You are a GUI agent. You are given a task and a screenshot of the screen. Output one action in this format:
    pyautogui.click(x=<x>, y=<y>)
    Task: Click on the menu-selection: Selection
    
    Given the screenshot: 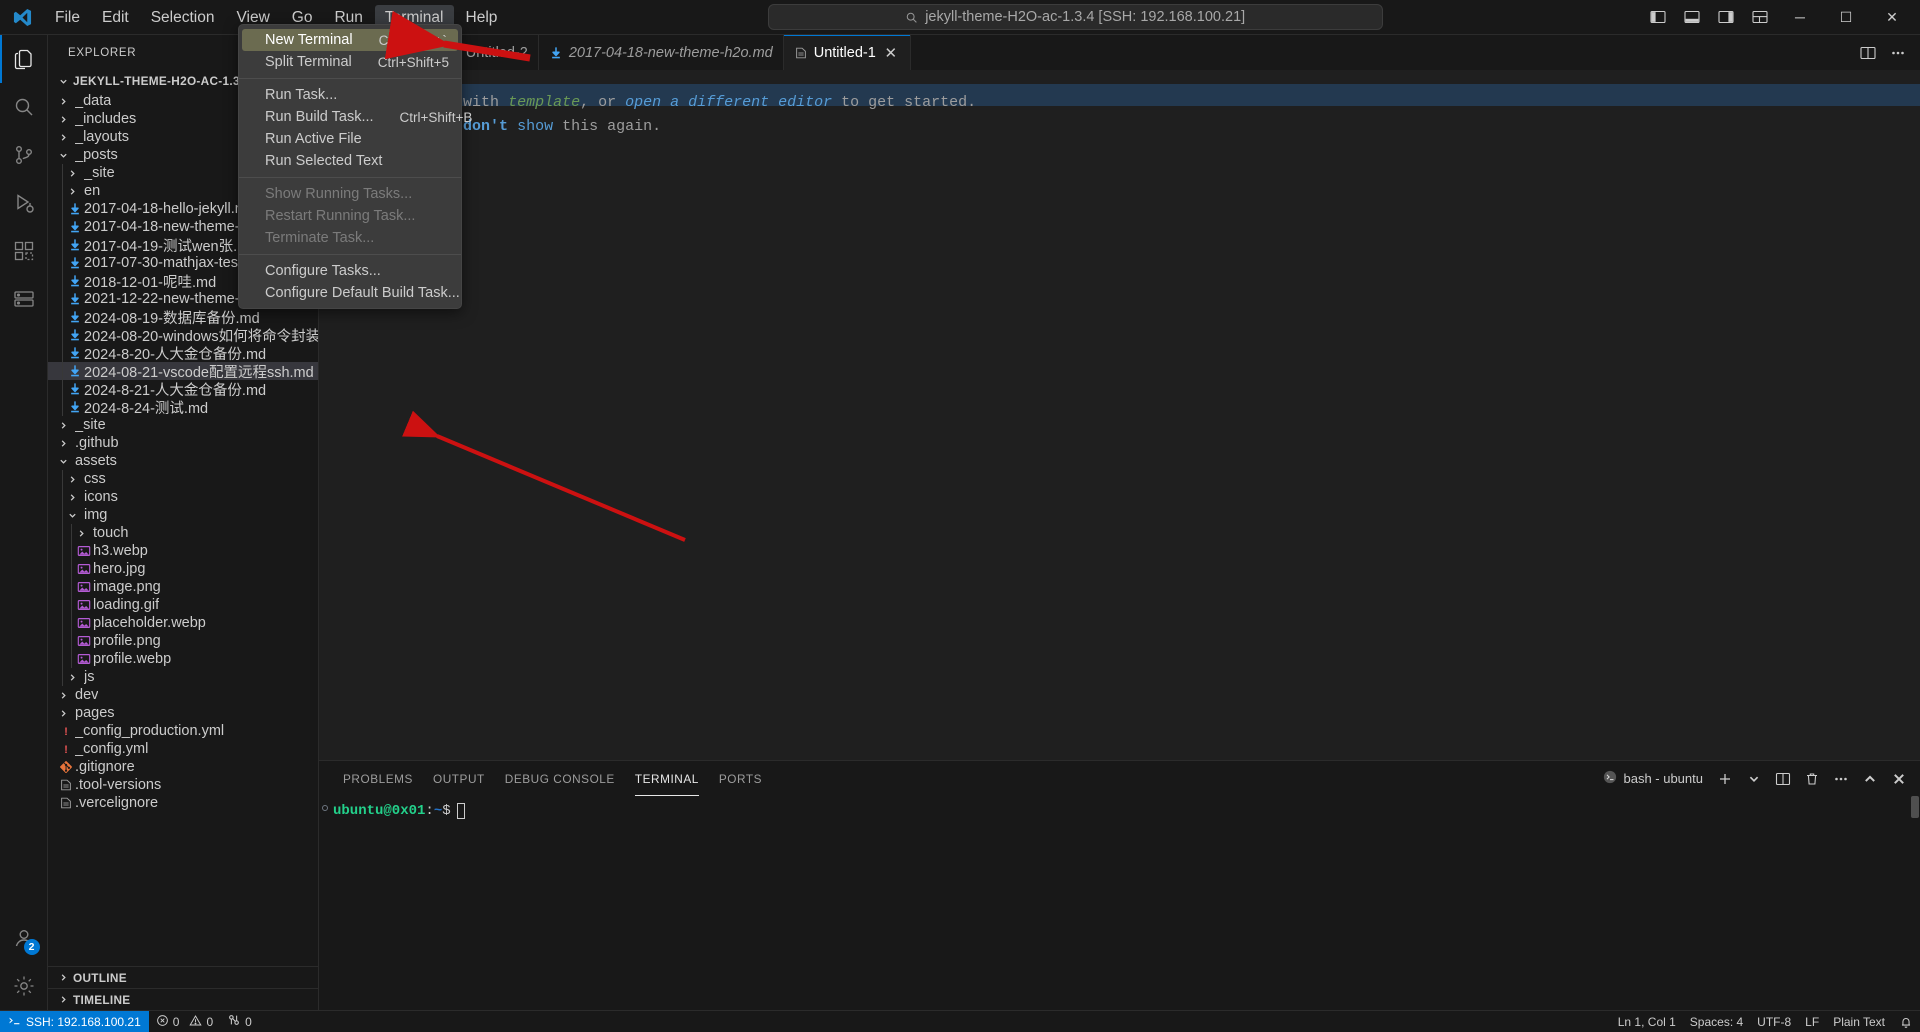 What is the action you would take?
    pyautogui.click(x=183, y=17)
    